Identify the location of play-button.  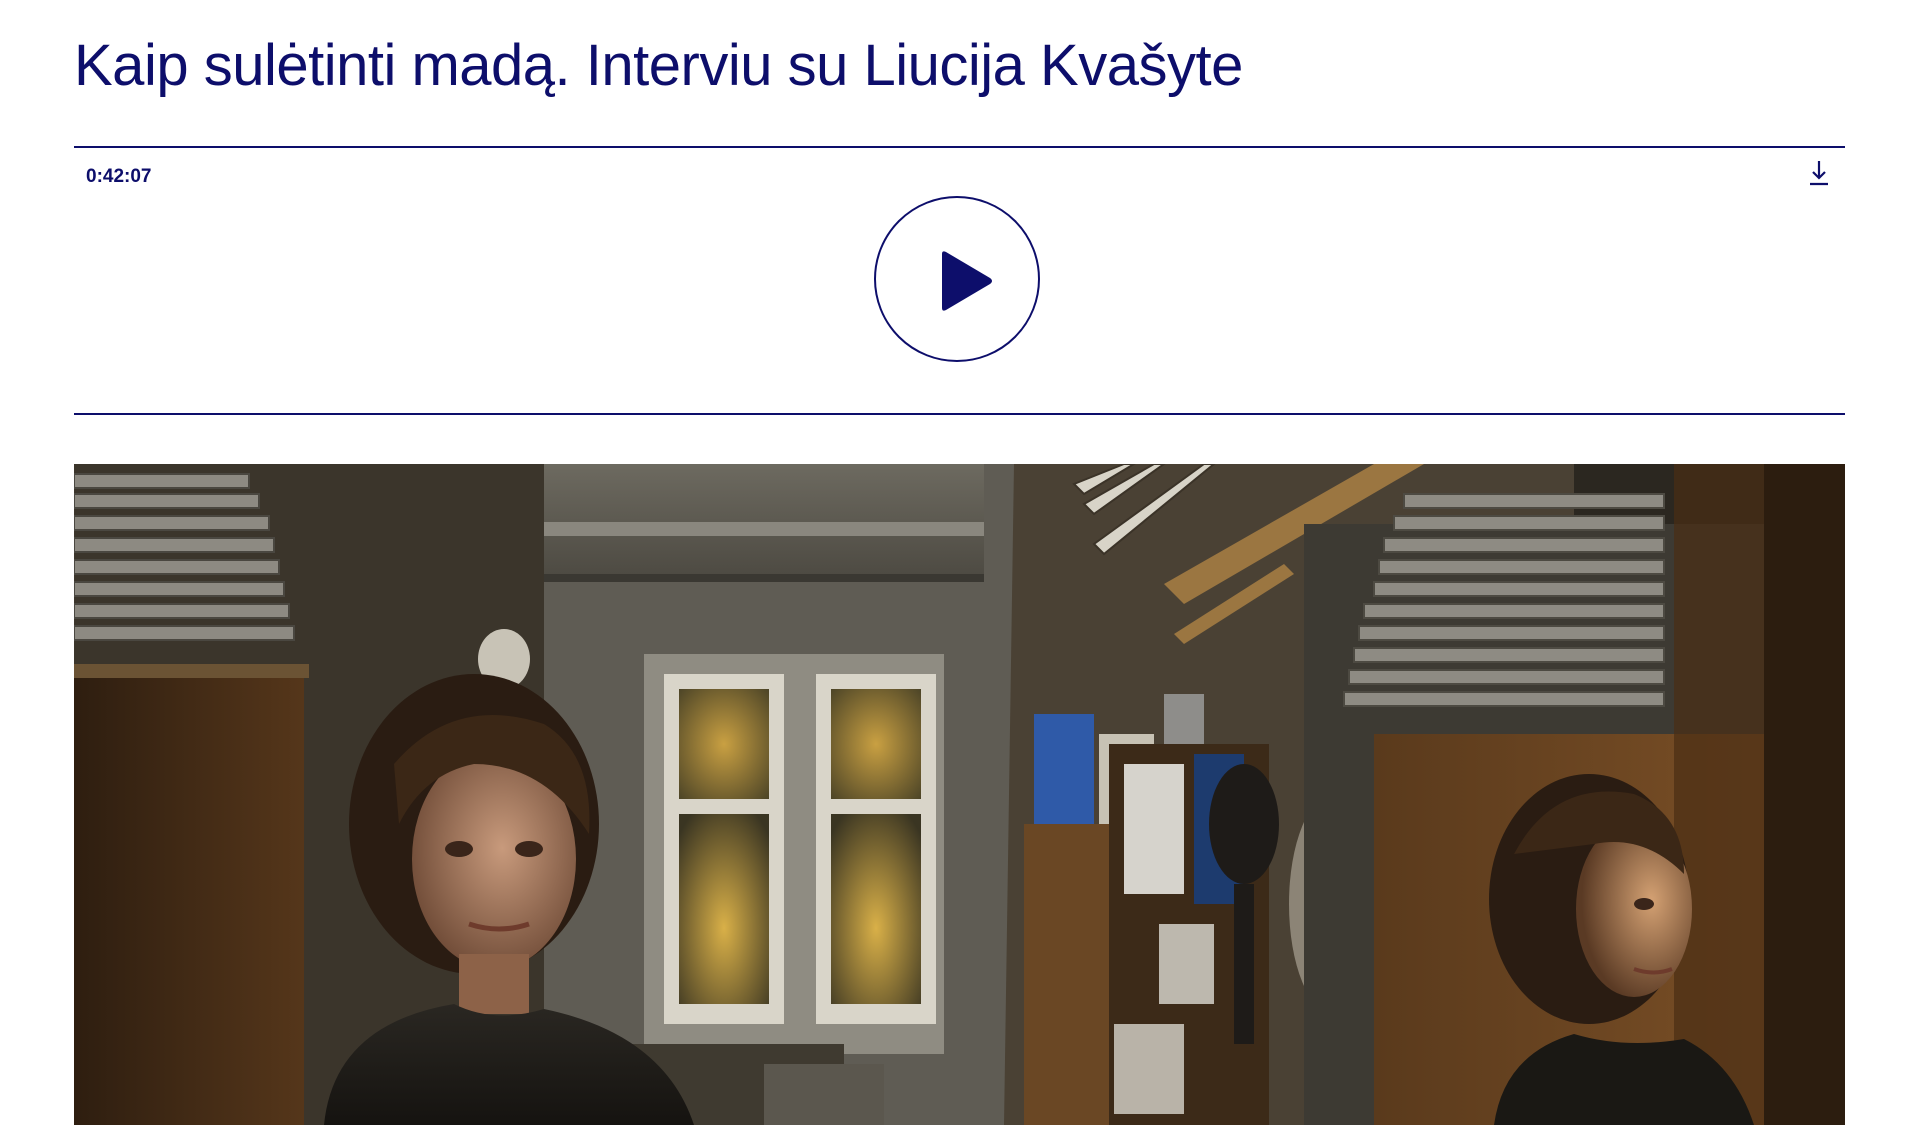
(957, 279).